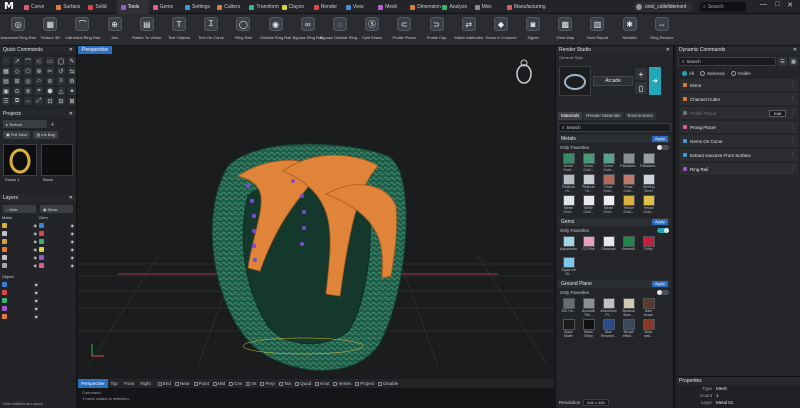 The image size is (800, 408). I want to click on quick-command-icon: ⚙, so click(72, 81).